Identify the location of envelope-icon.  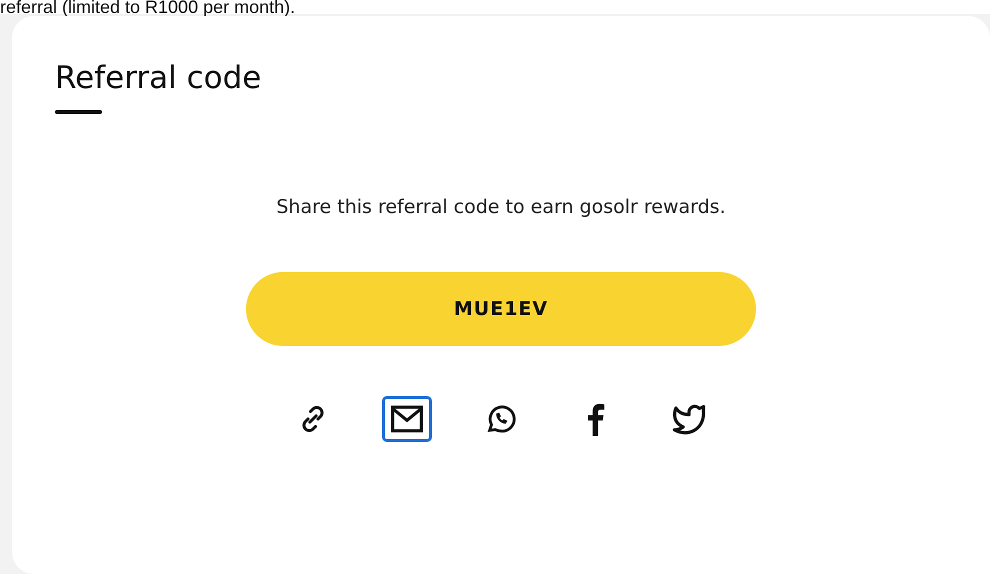
(407, 419).